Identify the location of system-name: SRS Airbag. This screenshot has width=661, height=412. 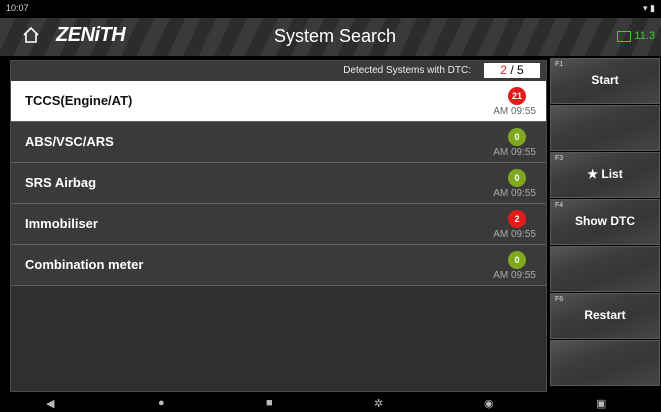
(61, 182).